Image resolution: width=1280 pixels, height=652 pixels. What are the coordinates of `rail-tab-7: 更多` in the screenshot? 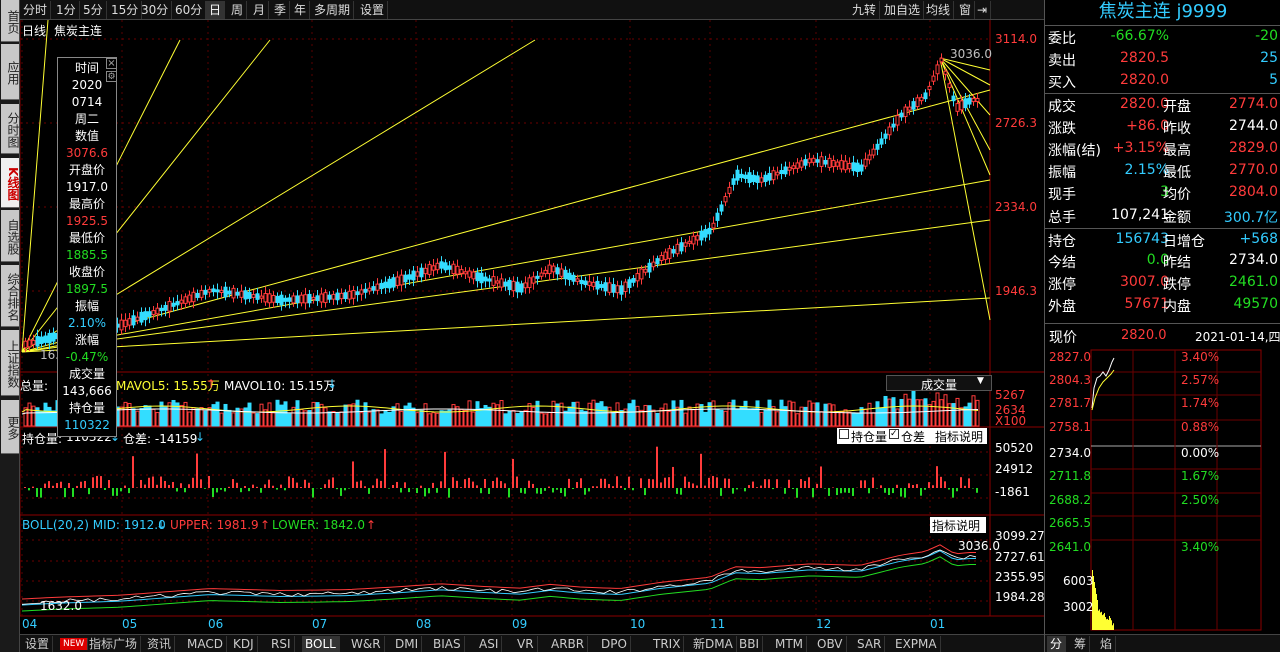 It's located at (10, 427).